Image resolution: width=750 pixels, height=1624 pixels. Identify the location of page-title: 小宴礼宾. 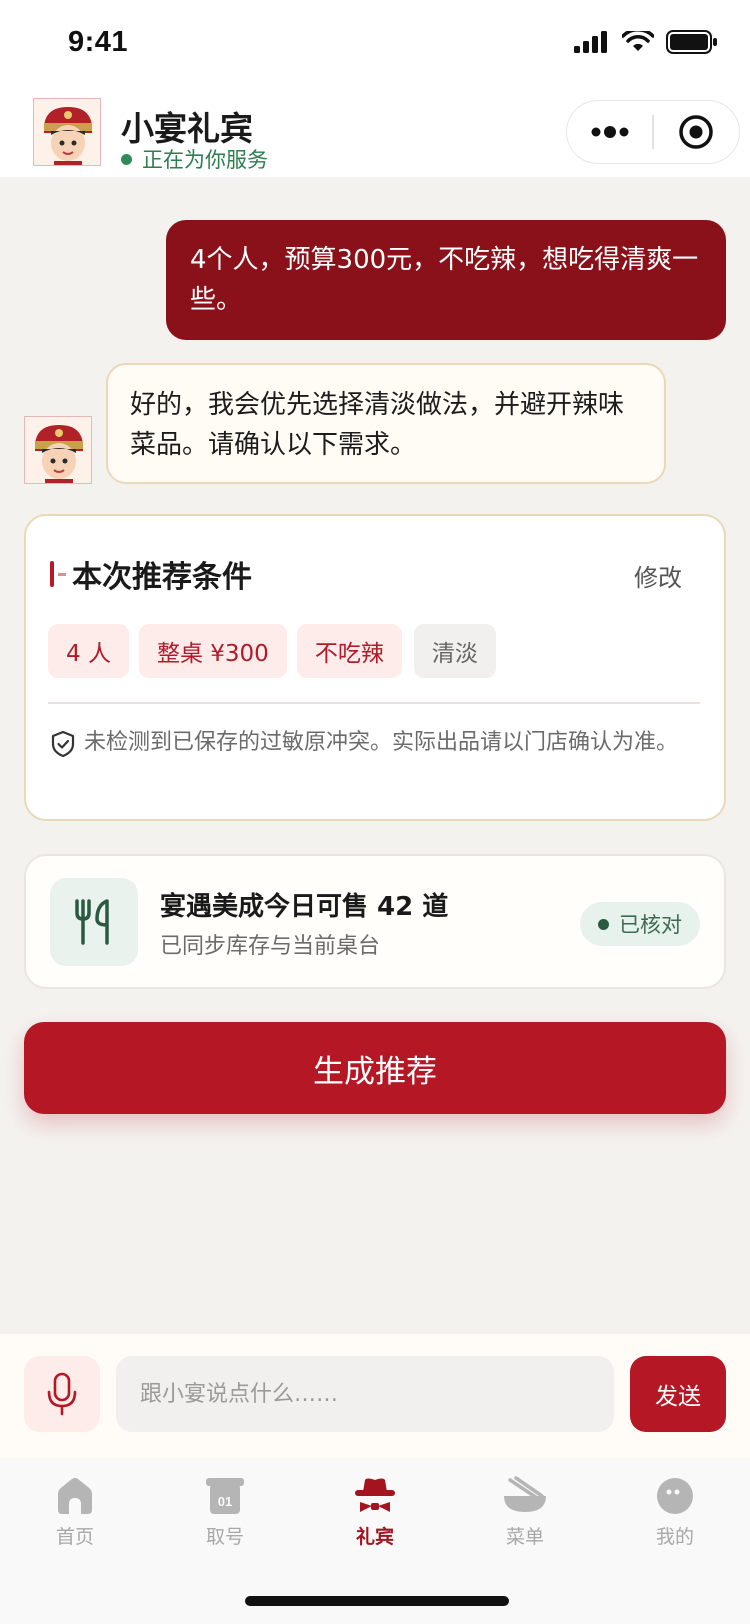
(187, 128).